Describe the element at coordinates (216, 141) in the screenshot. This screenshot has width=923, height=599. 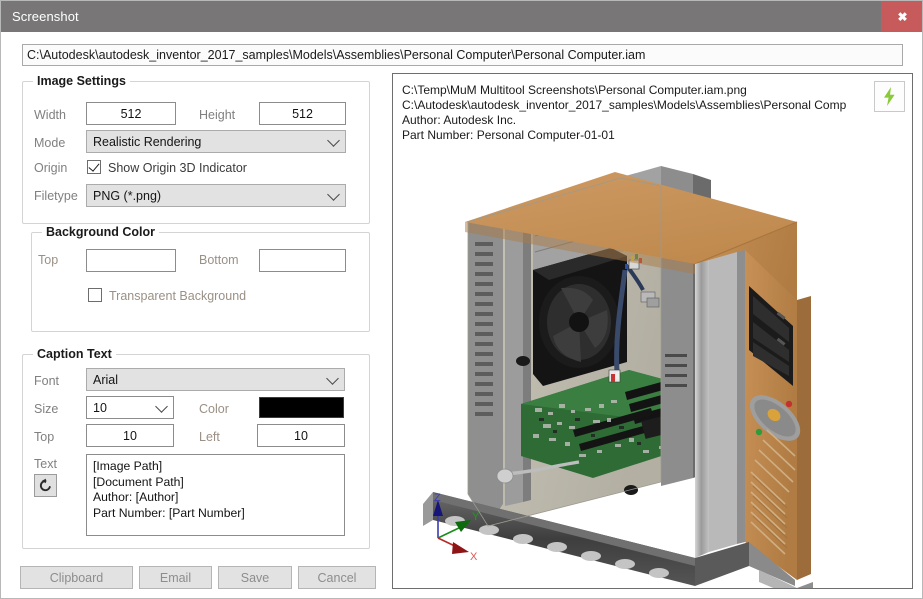
I see `mode-dropdown: Realistic Rendering` at that location.